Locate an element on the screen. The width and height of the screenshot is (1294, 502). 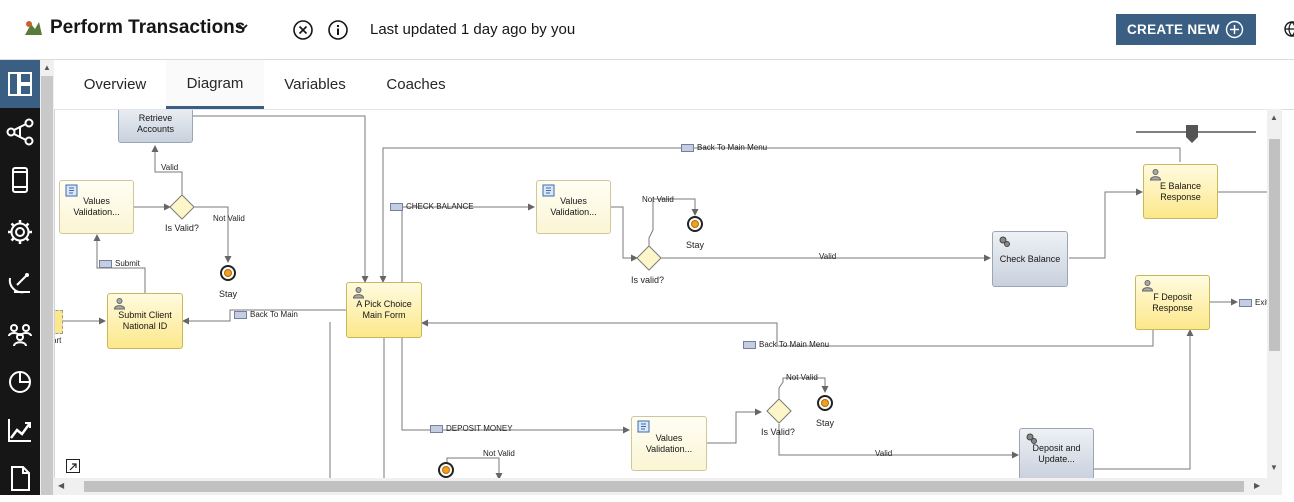
node-label: A Pick Choice Main Form is located at coordinates (384, 309).